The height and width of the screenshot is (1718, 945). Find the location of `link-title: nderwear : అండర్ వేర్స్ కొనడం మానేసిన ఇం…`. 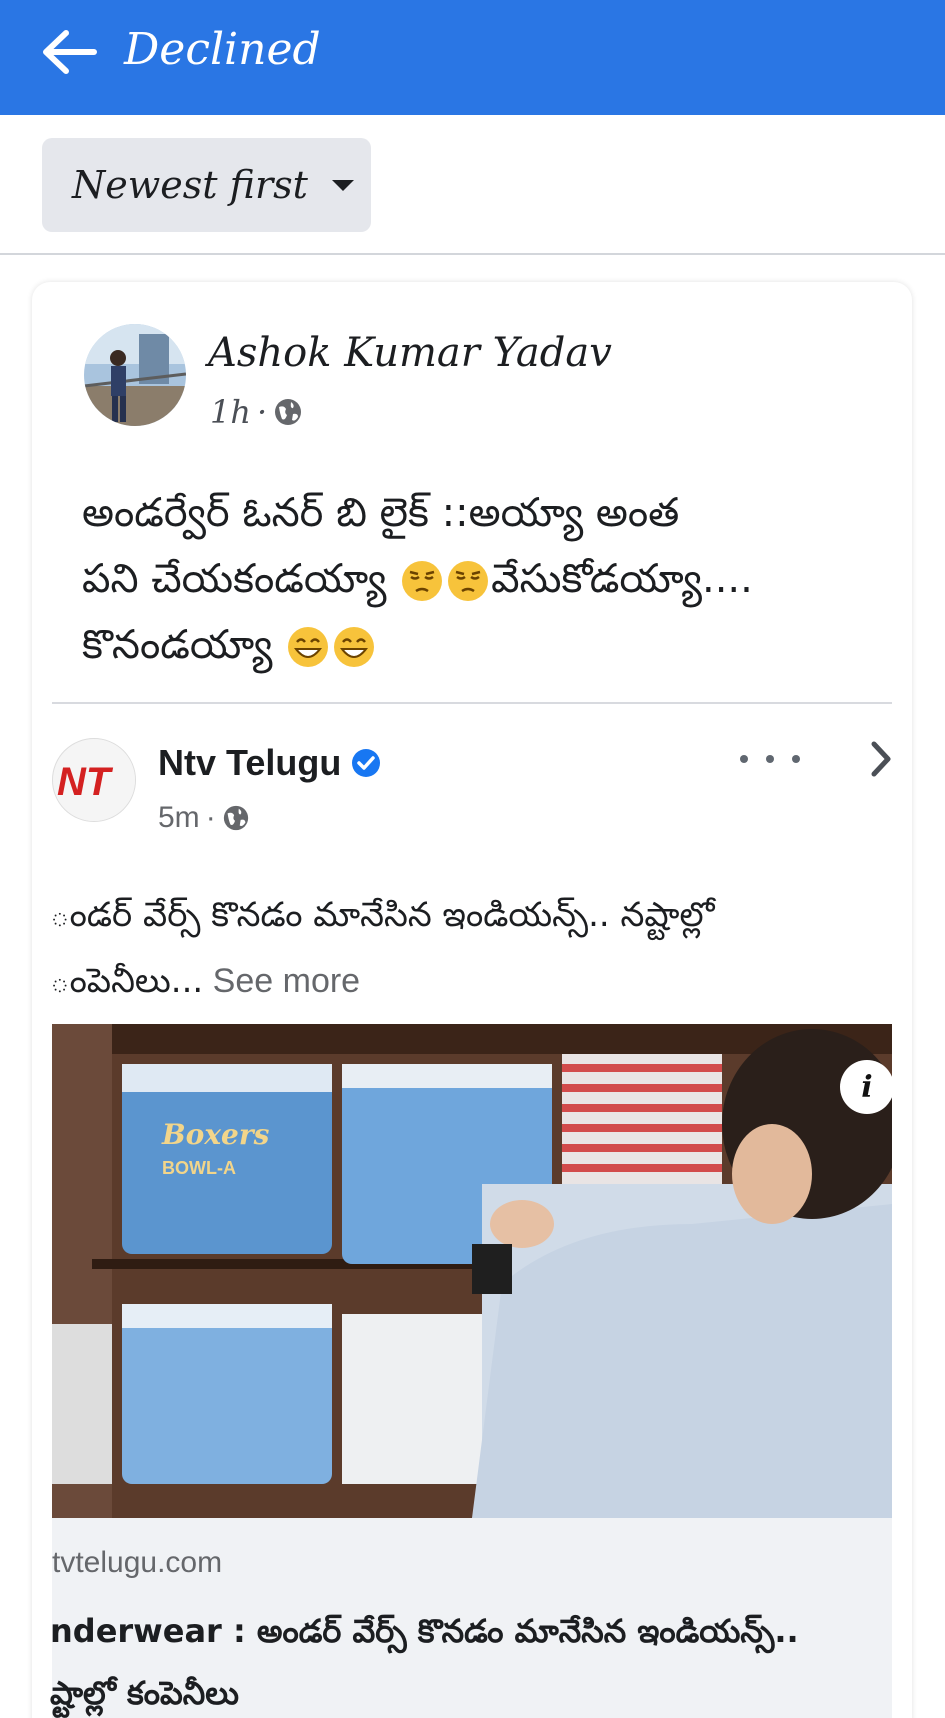

link-title: nderwear : అండర్ వేర్స్ కొనడం మానేసిన ఇం… is located at coordinates (475, 1659).